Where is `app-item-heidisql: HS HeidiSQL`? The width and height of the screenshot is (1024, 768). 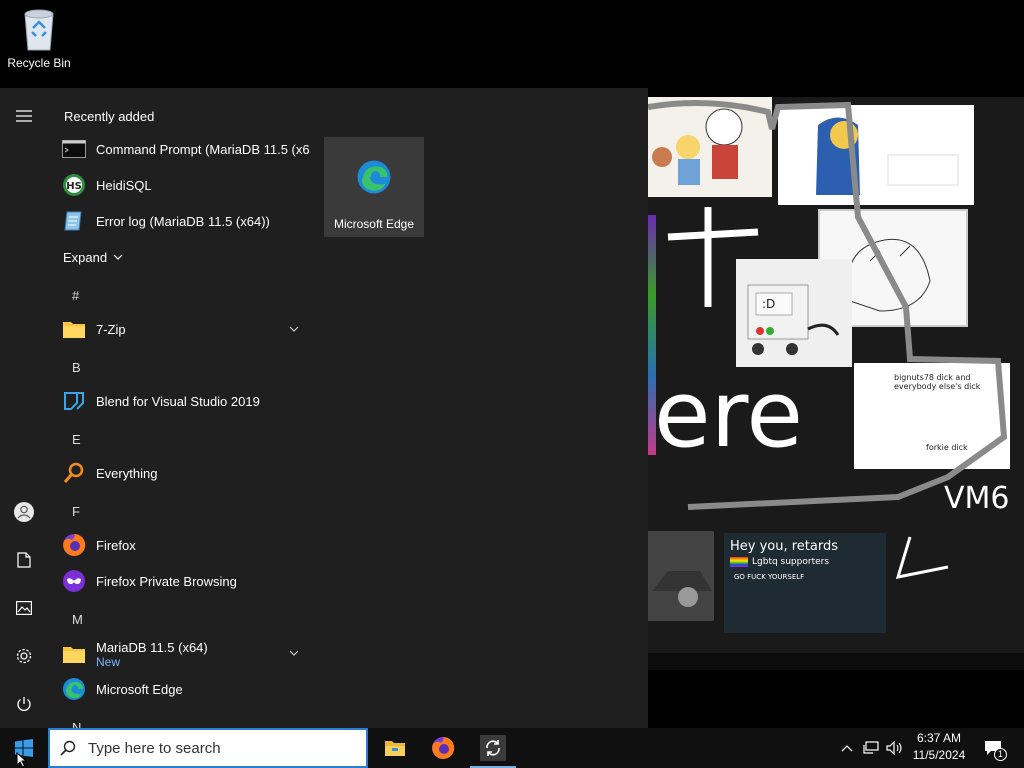 app-item-heidisql: HS HeidiSQL is located at coordinates (179, 185).